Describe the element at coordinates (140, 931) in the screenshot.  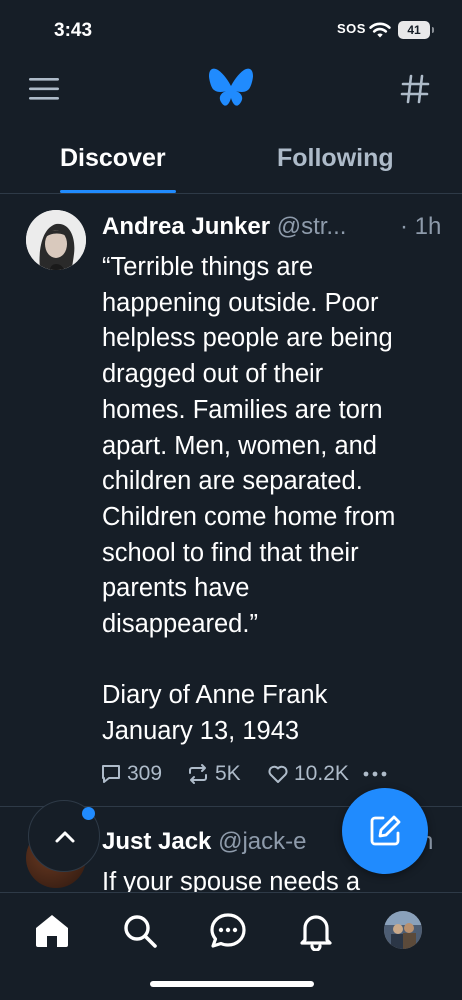
I see `search-icon` at that location.